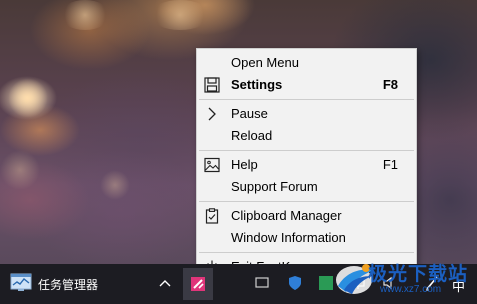 Image resolution: width=477 pixels, height=304 pixels. Describe the element at coordinates (21, 285) in the screenshot. I see `task-manager-icon` at that location.